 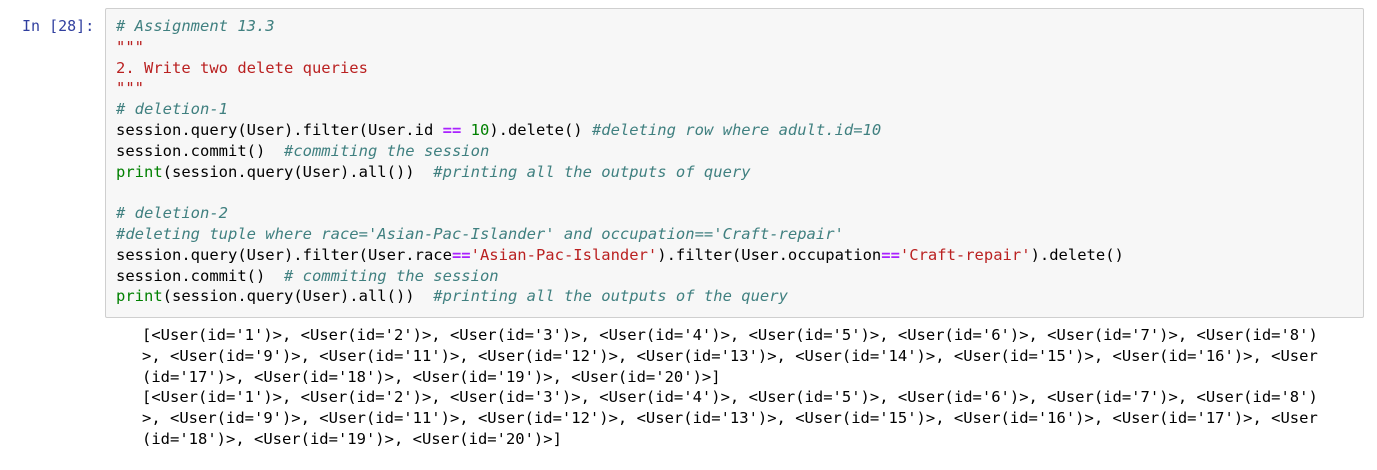 What do you see at coordinates (58, 26) in the screenshot?
I see `input-prompt: In [28]:` at bounding box center [58, 26].